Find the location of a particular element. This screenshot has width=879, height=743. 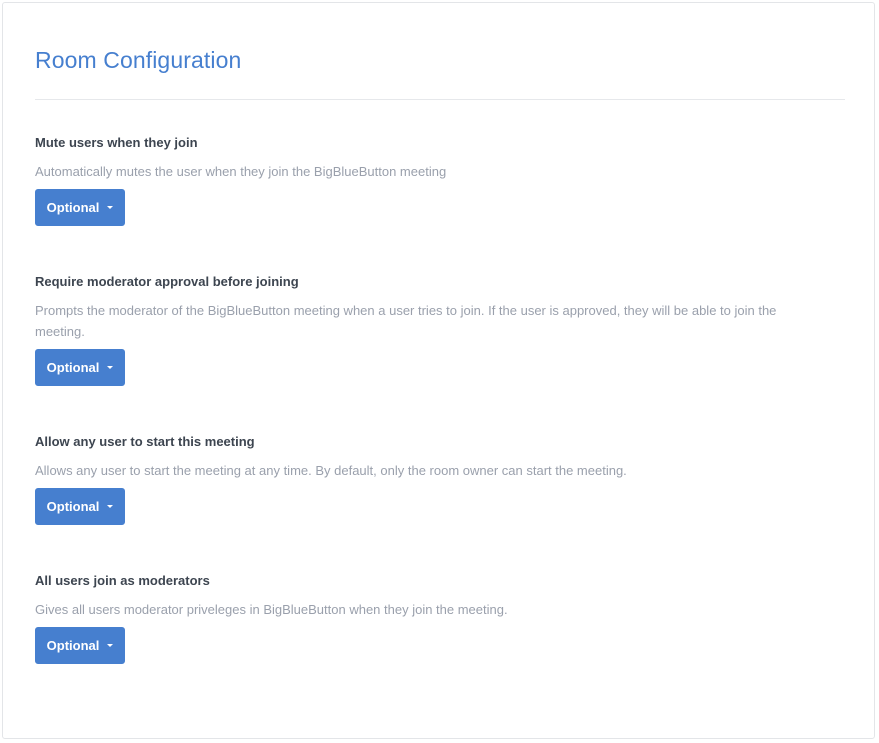

moderator-approval-dropdown-button: Optional is located at coordinates (80, 367).